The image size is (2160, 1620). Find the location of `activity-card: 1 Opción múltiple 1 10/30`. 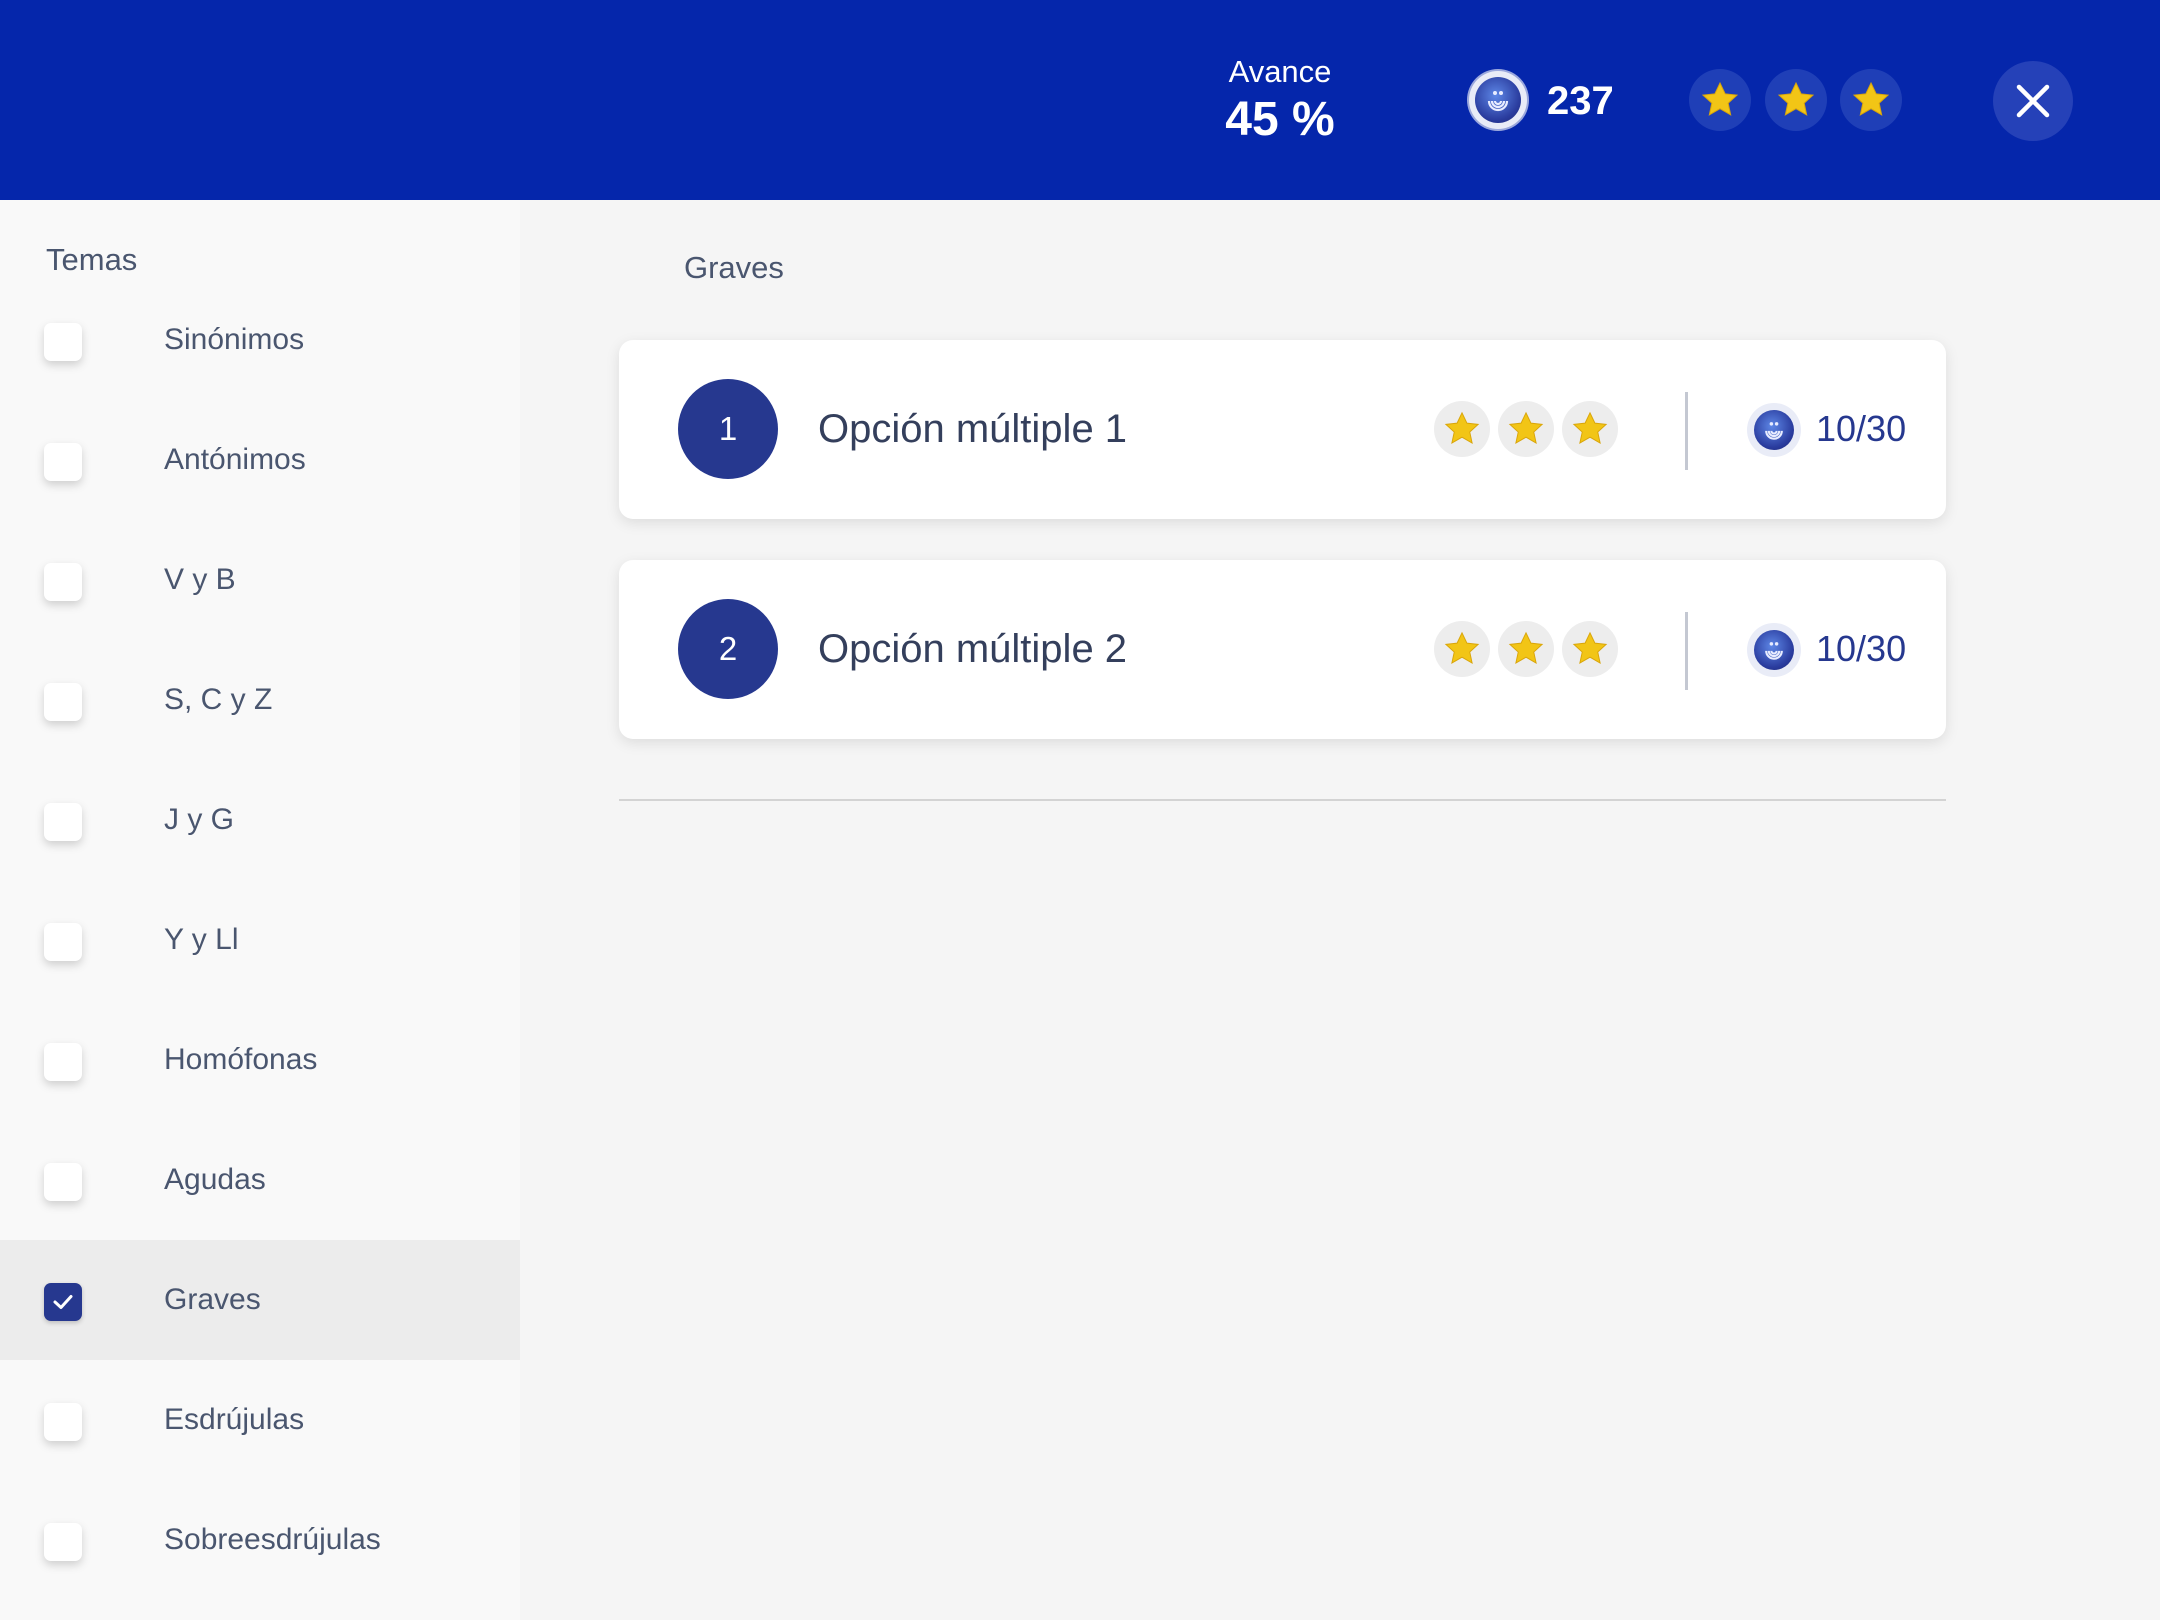

activity-card: 1 Opción múltiple 1 10/30 is located at coordinates (1282, 429).